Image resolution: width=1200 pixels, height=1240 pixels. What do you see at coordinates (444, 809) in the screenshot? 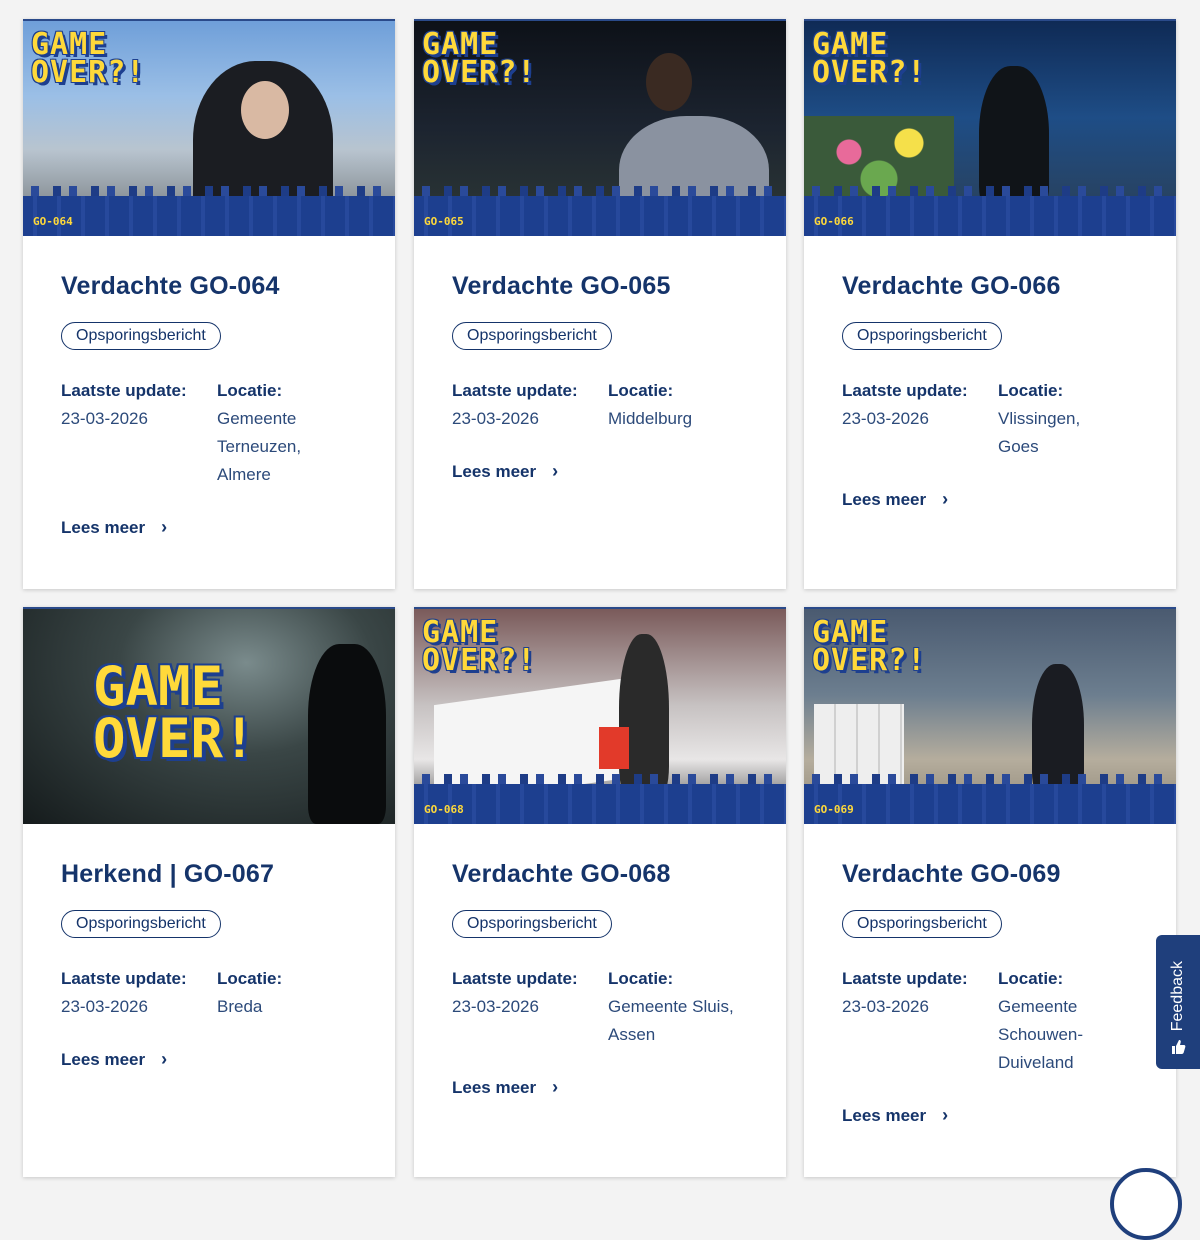
I see `case-code: GO-068` at bounding box center [444, 809].